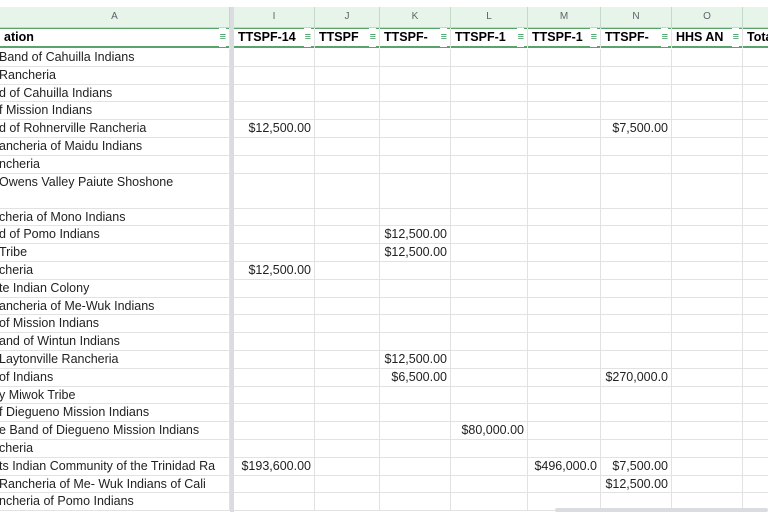 Image resolution: width=768 pixels, height=512 pixels. Describe the element at coordinates (564, 466) in the screenshot. I see `amount-cell-m: $496,000.0` at that location.